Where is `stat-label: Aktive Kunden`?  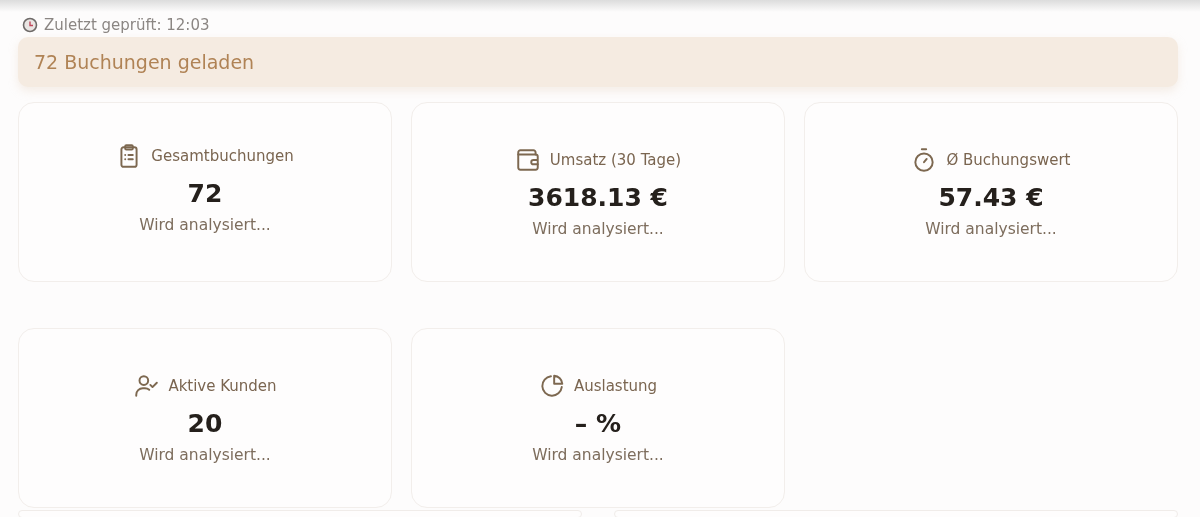
stat-label: Aktive Kunden is located at coordinates (222, 385).